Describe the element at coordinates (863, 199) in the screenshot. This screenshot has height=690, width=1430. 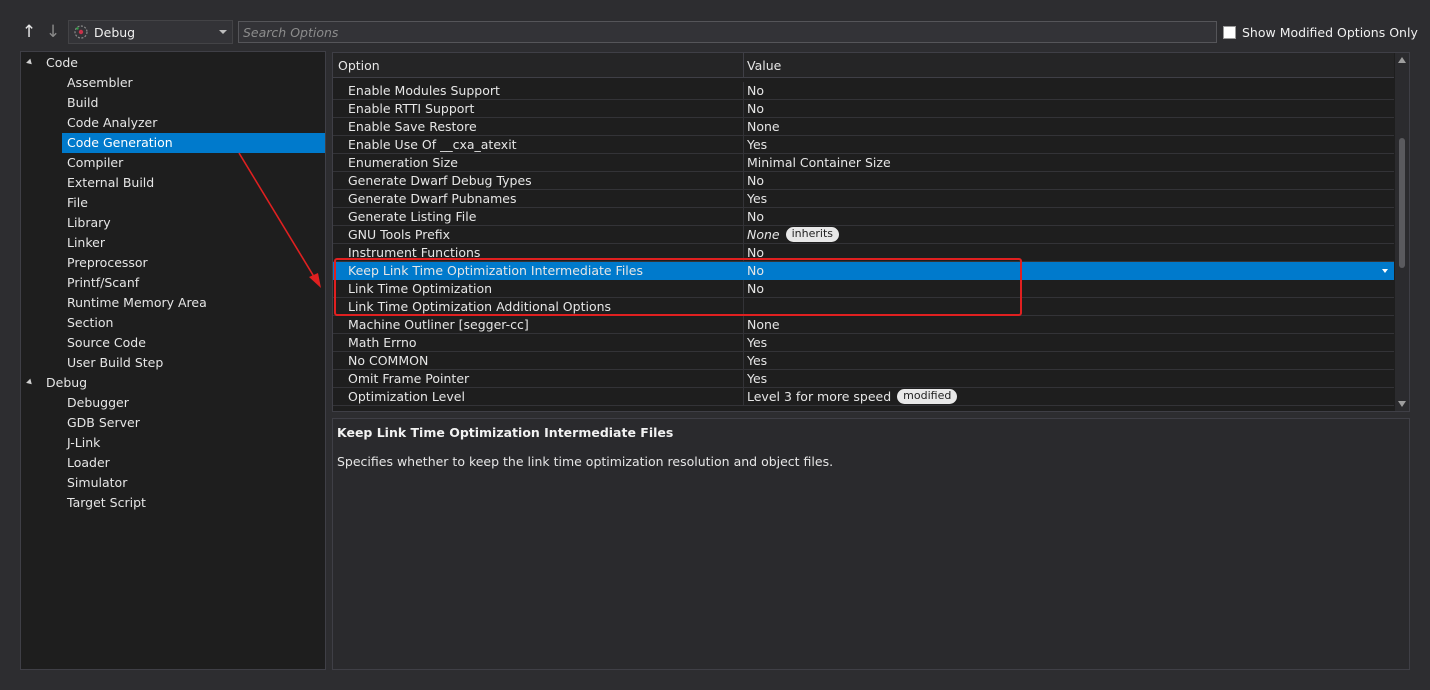
I see `option-row: Generate Dwarf Pubnames Yes` at that location.